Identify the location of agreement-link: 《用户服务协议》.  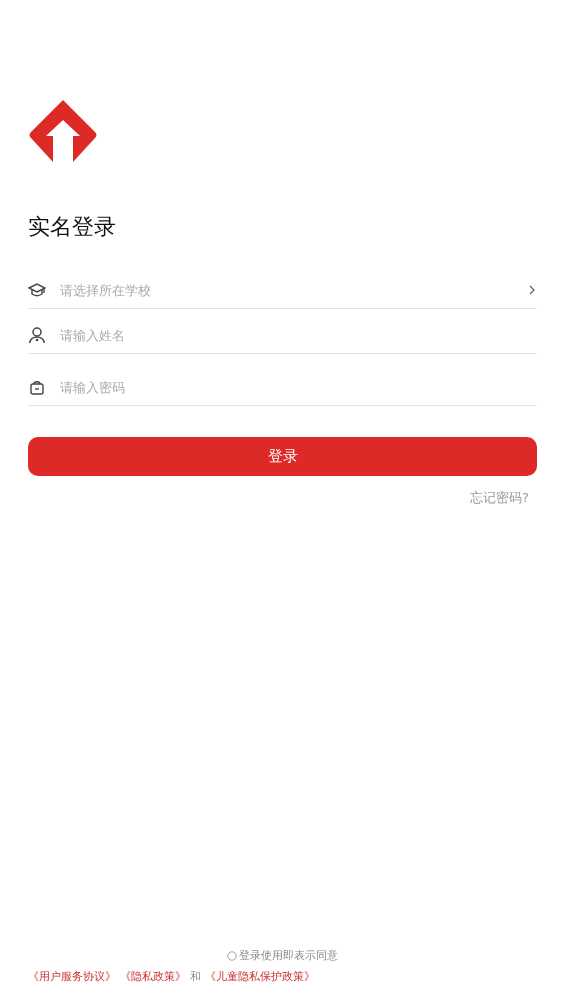
(72, 976).